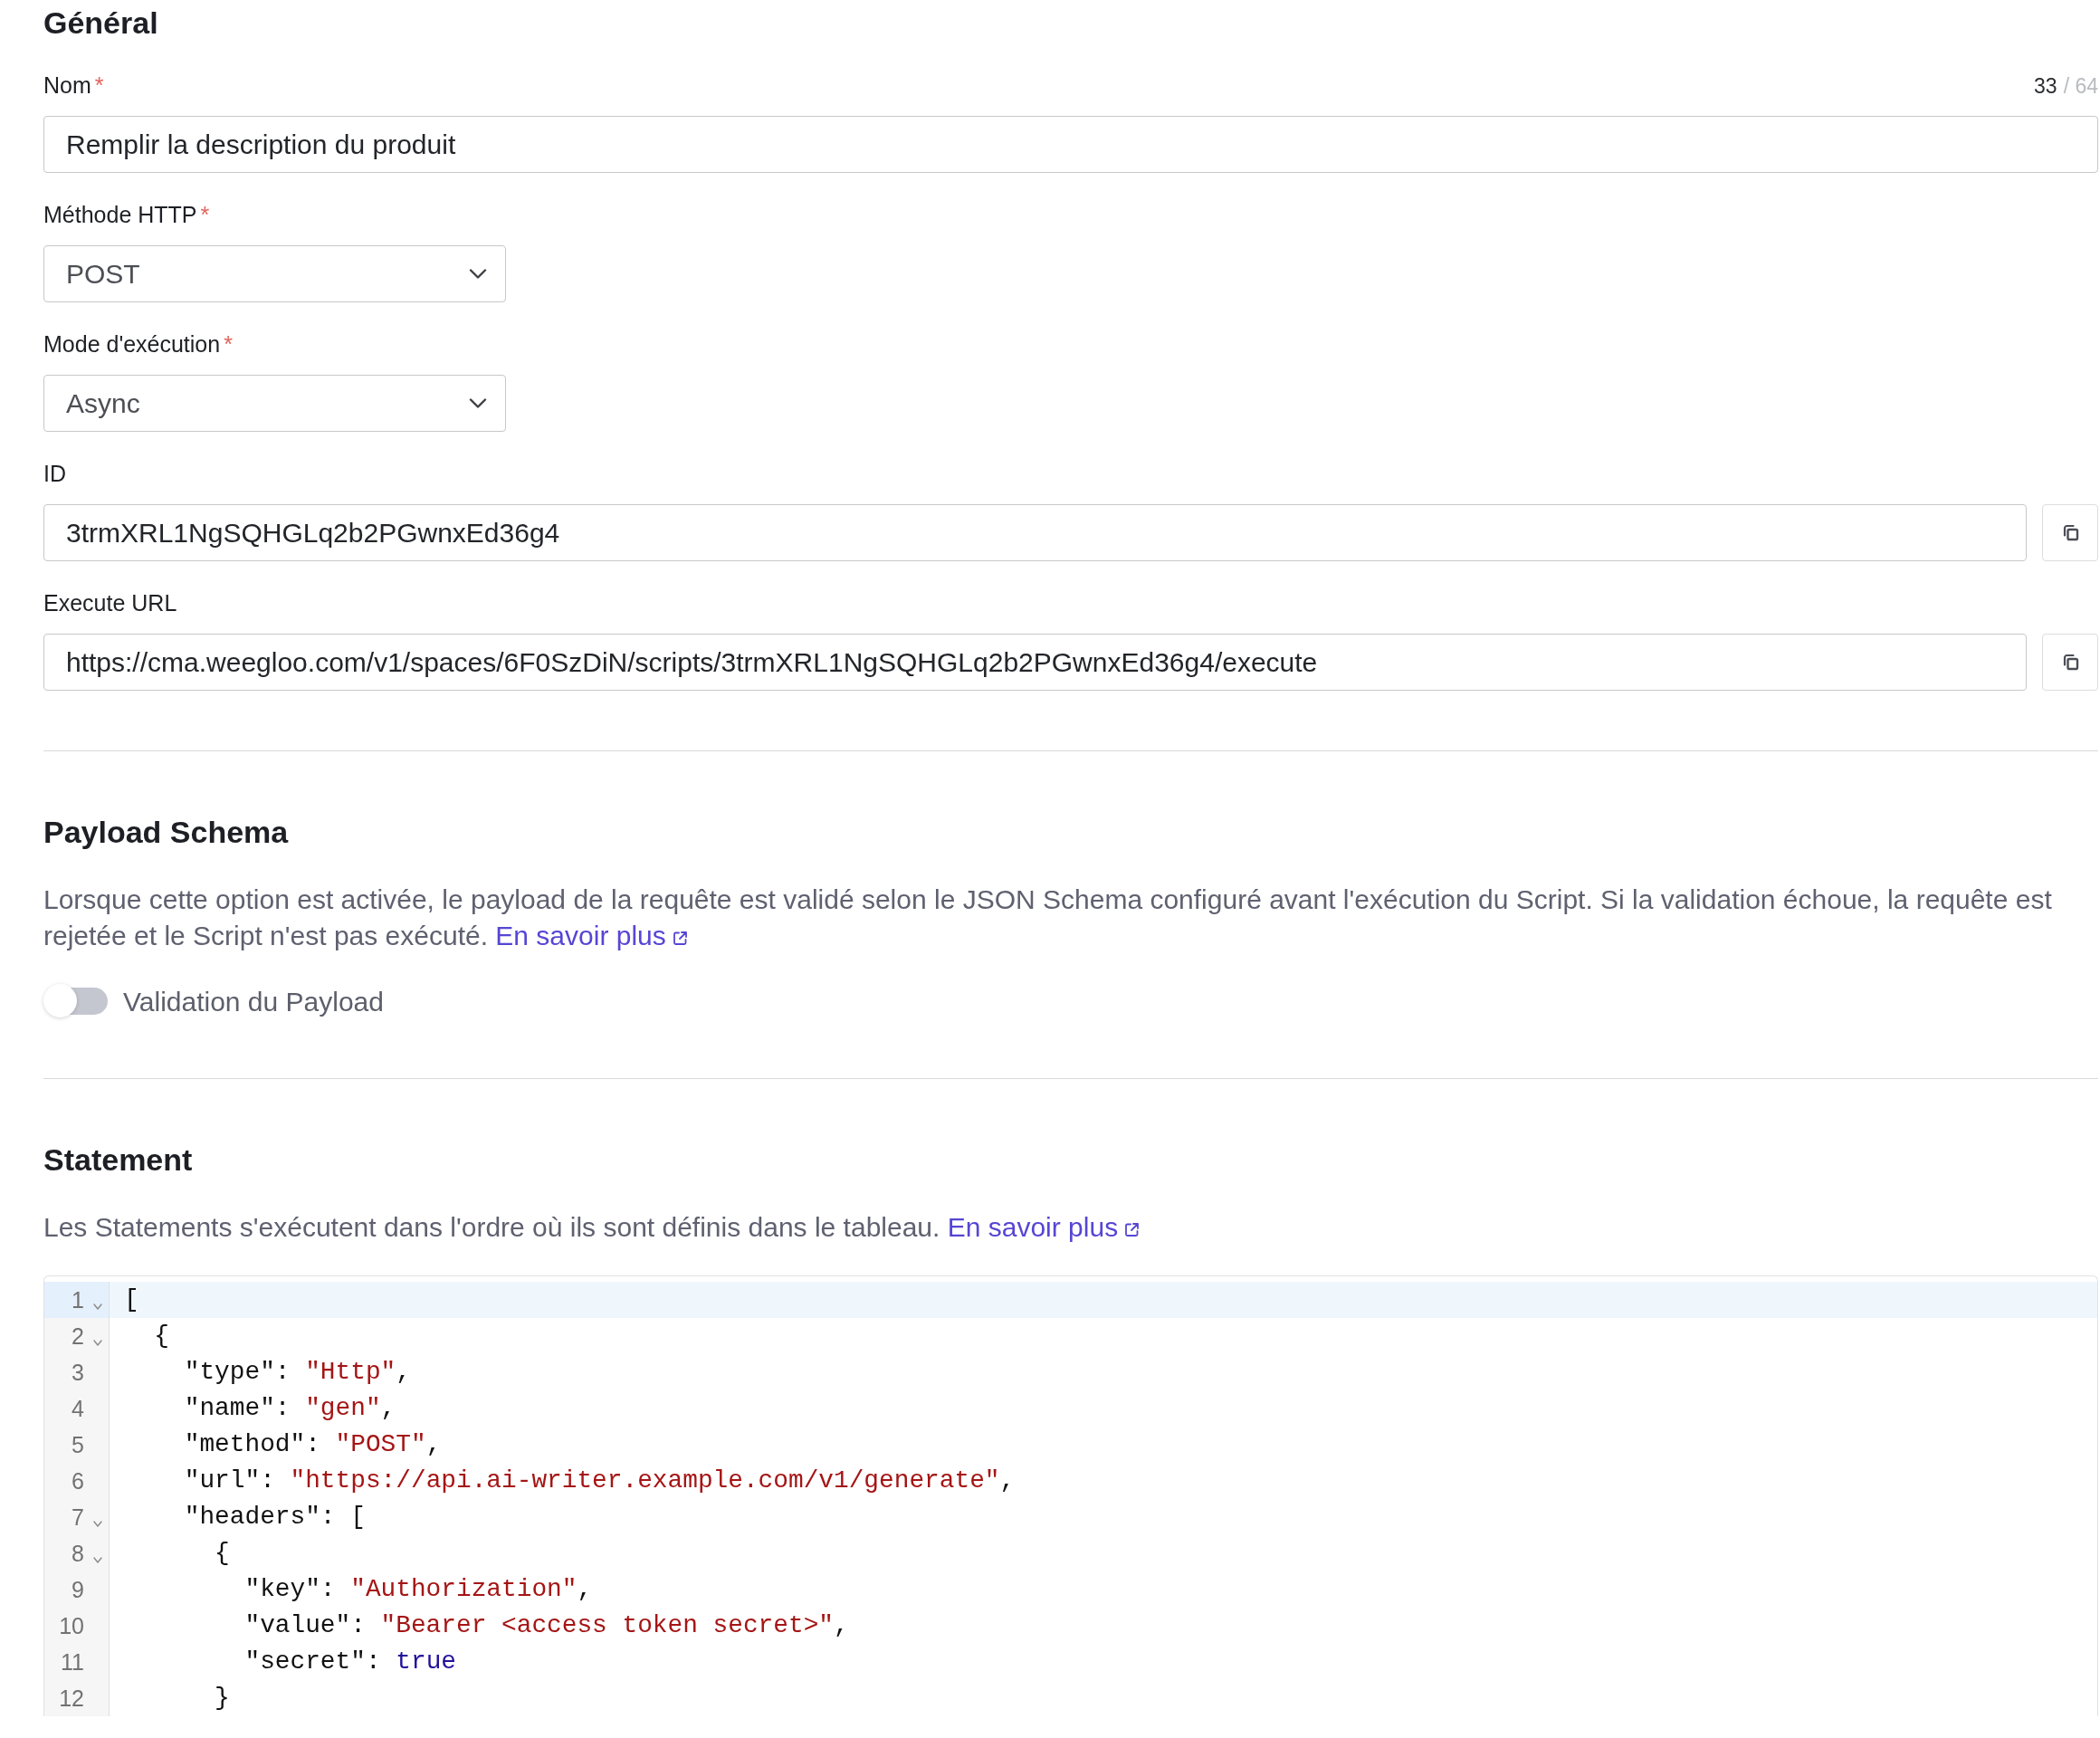 This screenshot has width=2100, height=1738. I want to click on description-text: Les Statements s'exécutent dans l'ordre où ils sont définis dans le tableau. En savoir plus, so click(1070, 1227).